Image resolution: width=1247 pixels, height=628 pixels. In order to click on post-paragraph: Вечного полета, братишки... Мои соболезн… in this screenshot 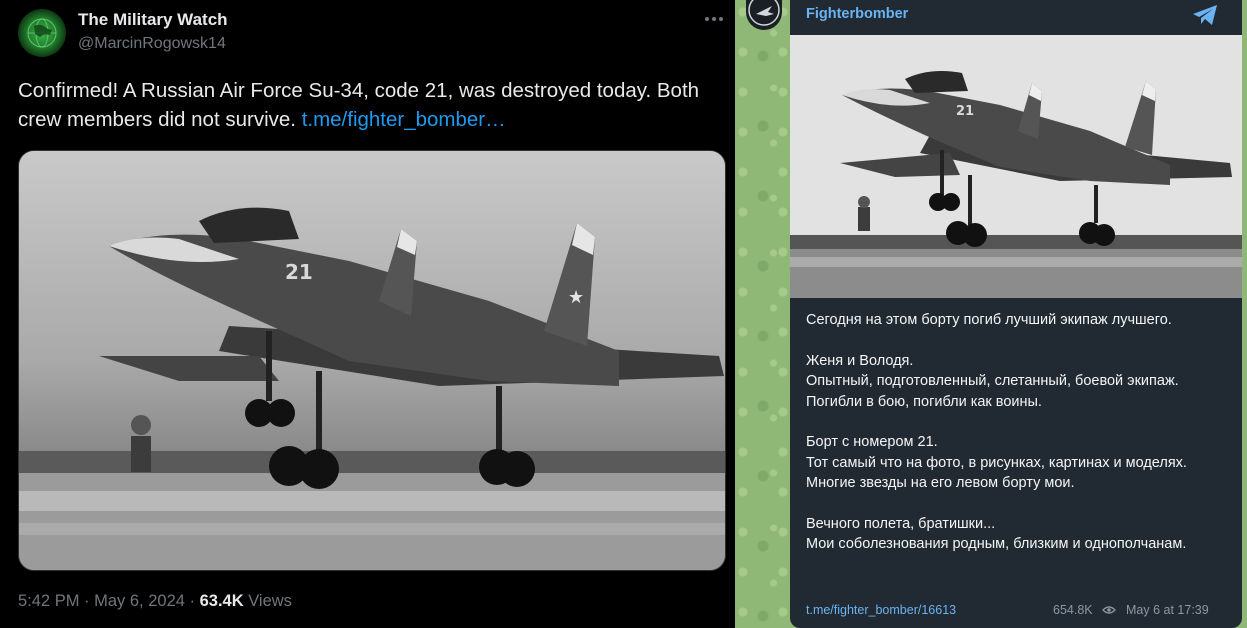, I will do `click(996, 534)`.